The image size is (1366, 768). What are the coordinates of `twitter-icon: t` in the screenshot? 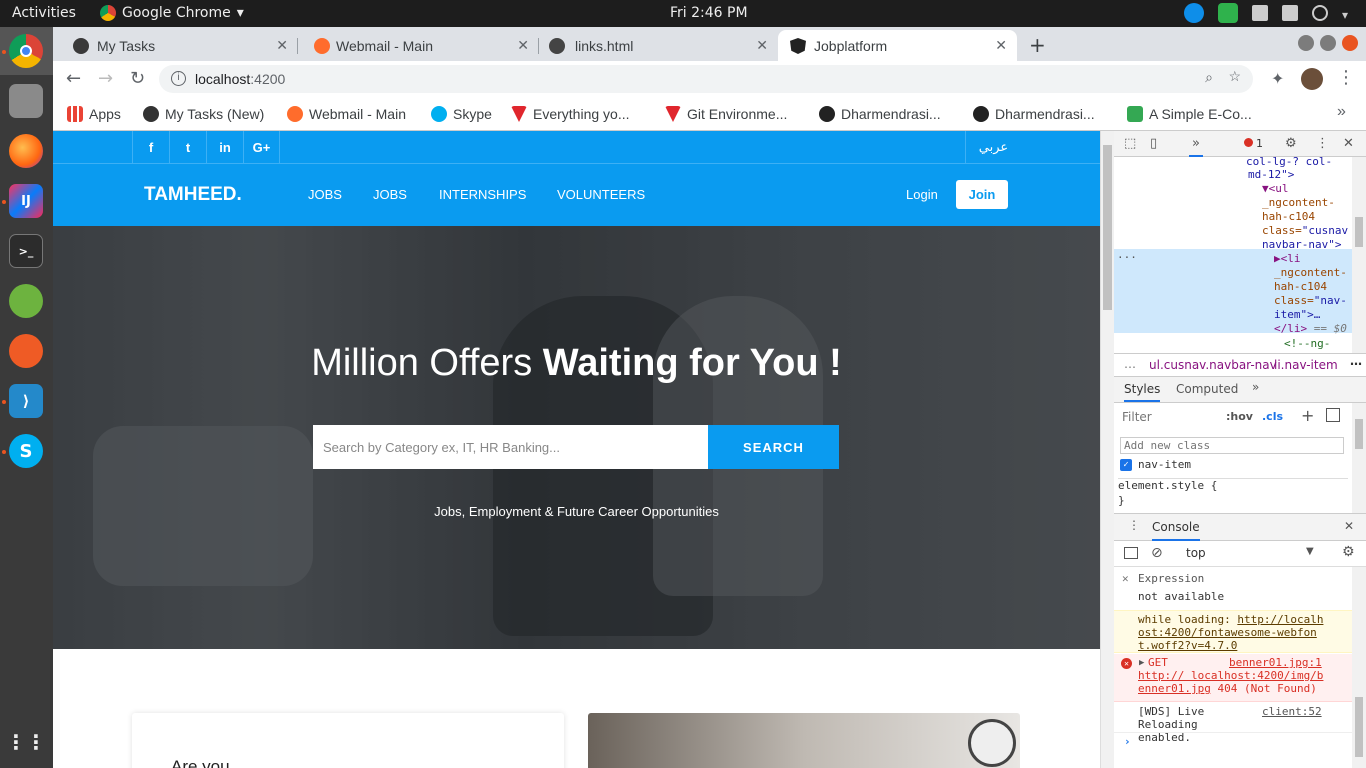 It's located at (187, 147).